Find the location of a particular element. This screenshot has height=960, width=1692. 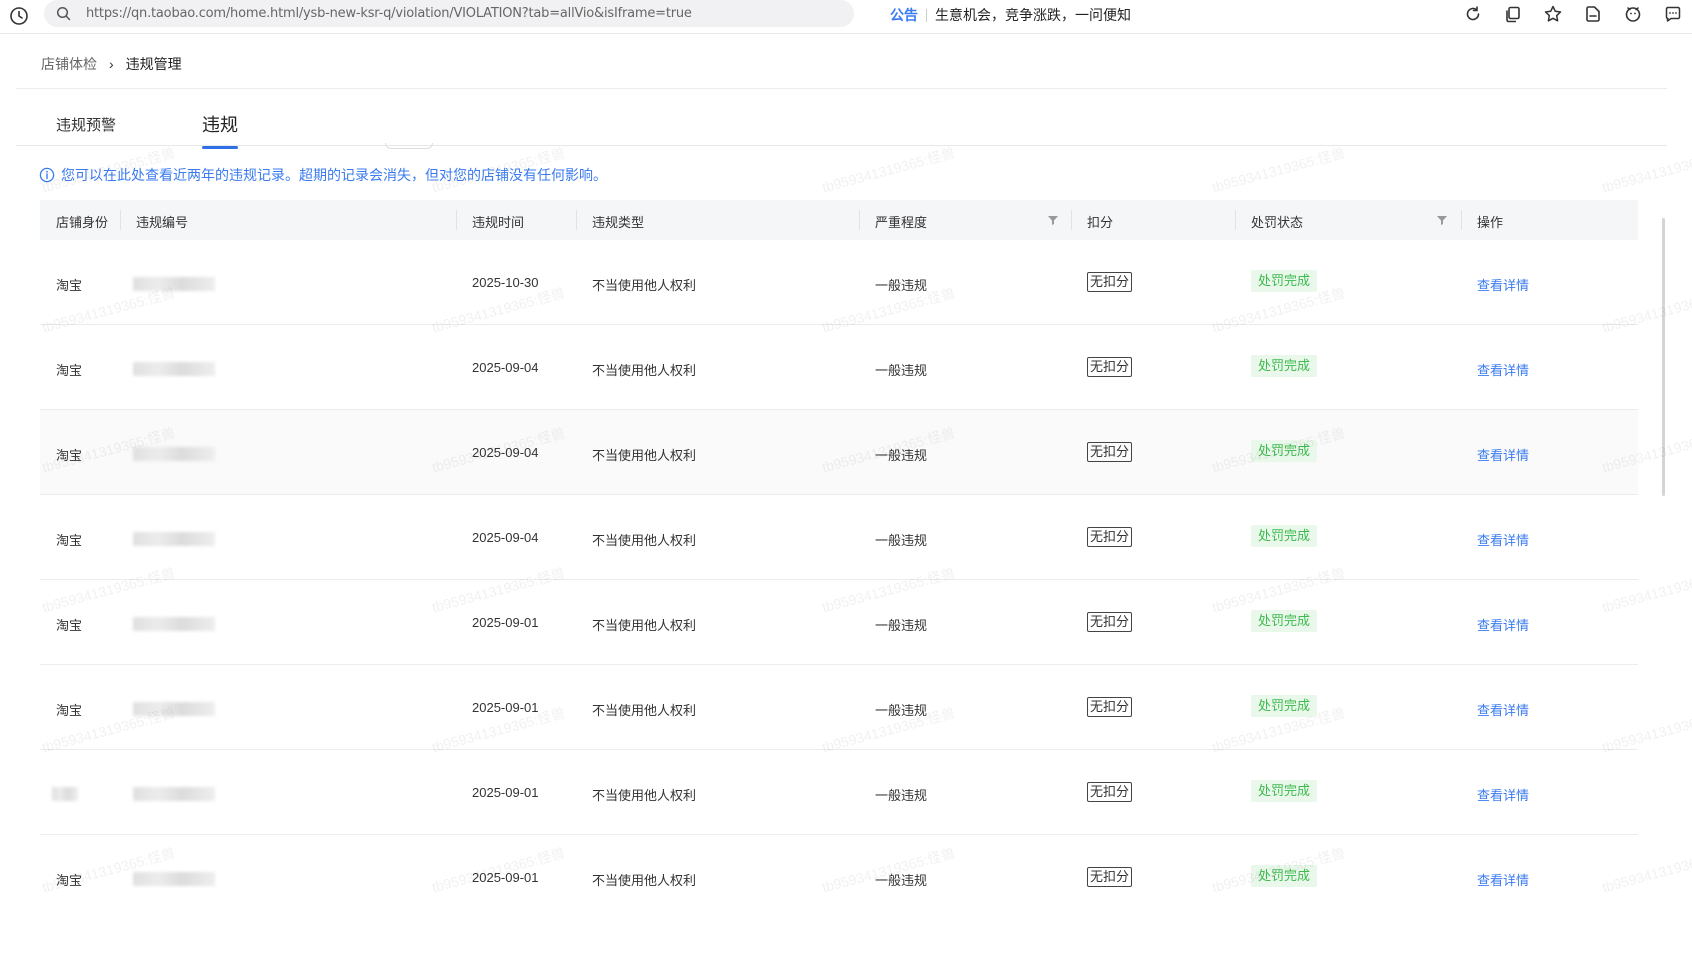

cell-time: 2025-10-30 is located at coordinates (505, 282).